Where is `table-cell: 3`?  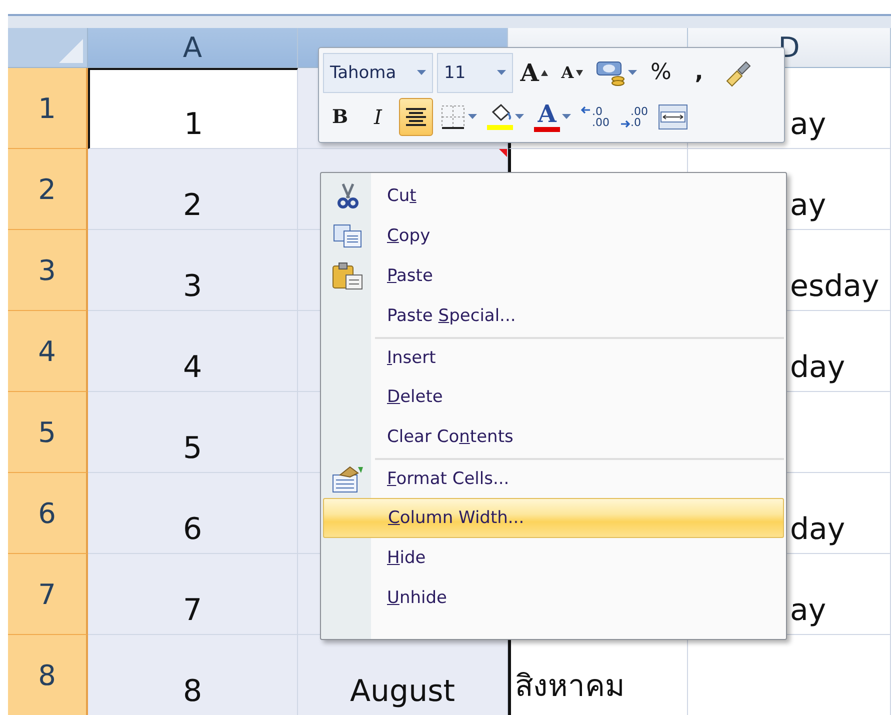 table-cell: 3 is located at coordinates (193, 270).